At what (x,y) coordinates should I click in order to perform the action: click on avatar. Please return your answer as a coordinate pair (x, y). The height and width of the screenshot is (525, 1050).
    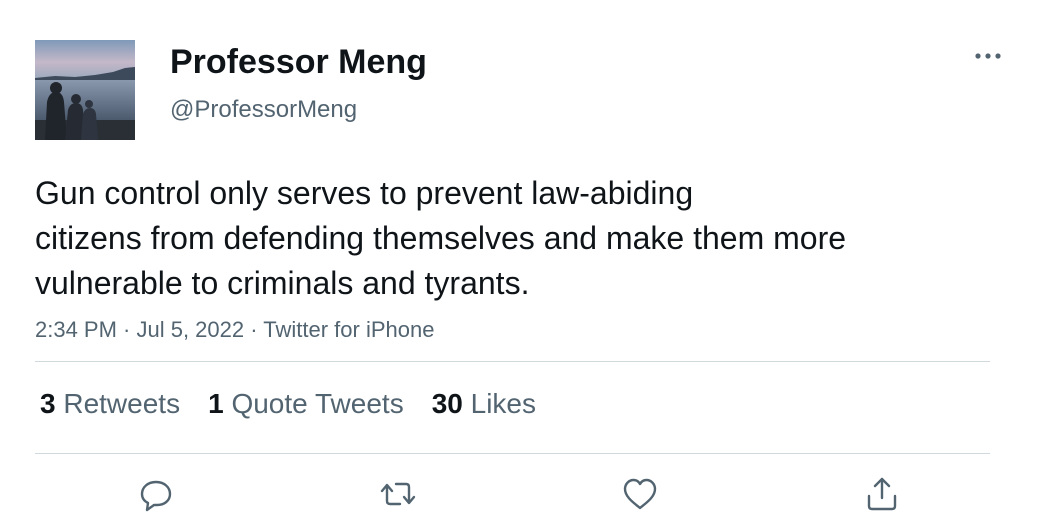
    Looking at the image, I should click on (85, 90).